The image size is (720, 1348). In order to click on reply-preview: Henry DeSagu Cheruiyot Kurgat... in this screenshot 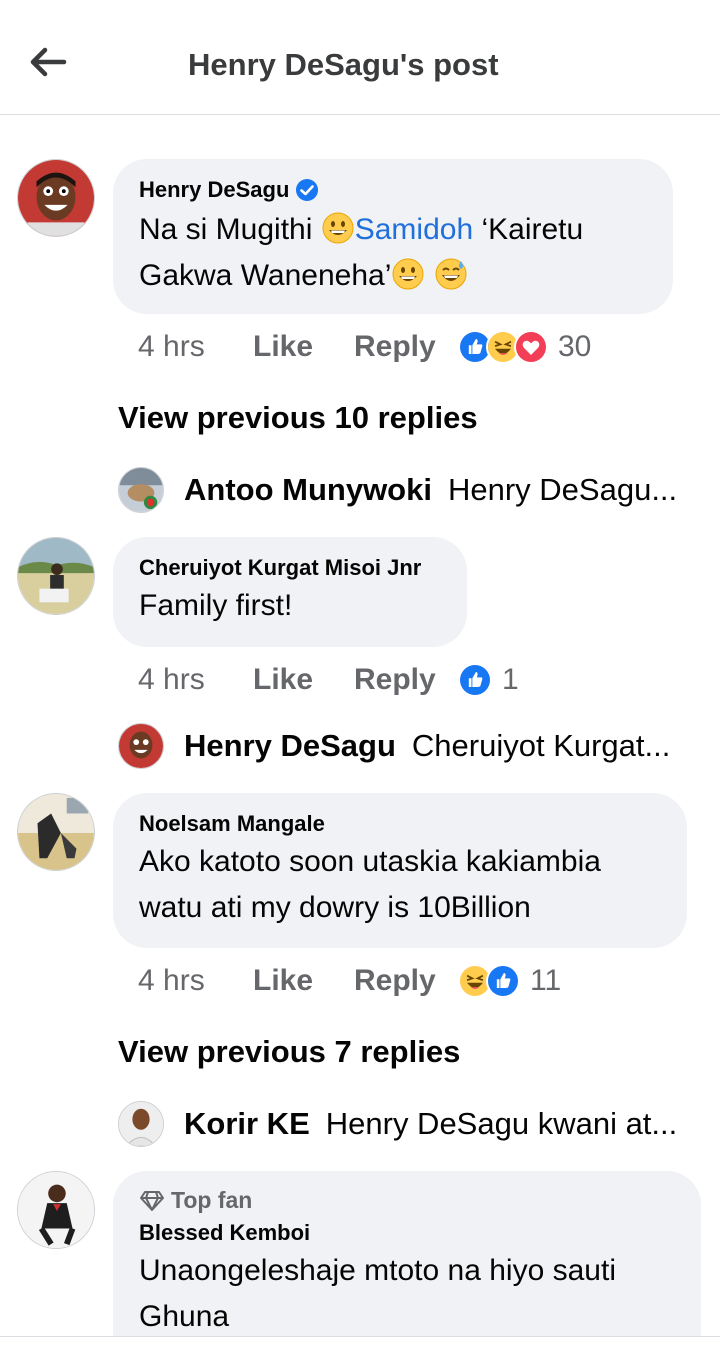, I will do `click(394, 746)`.